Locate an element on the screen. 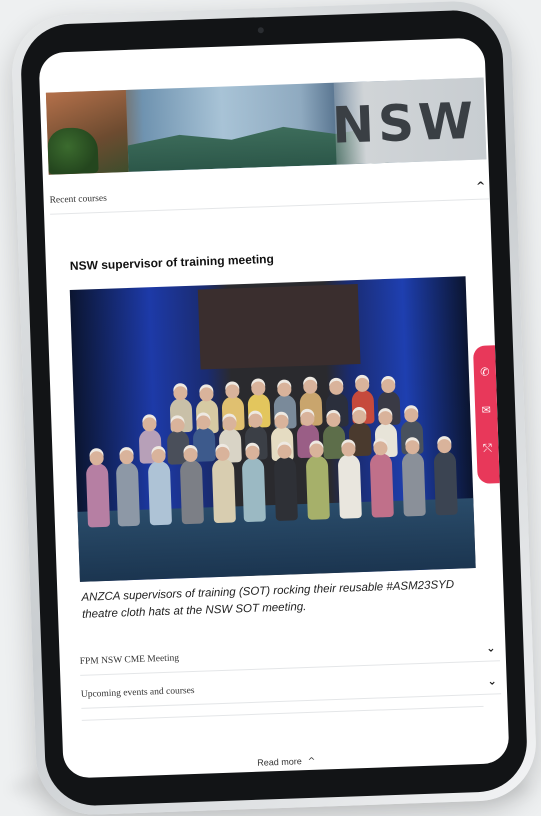  read-more-button: Read more ^ is located at coordinates (286, 762).